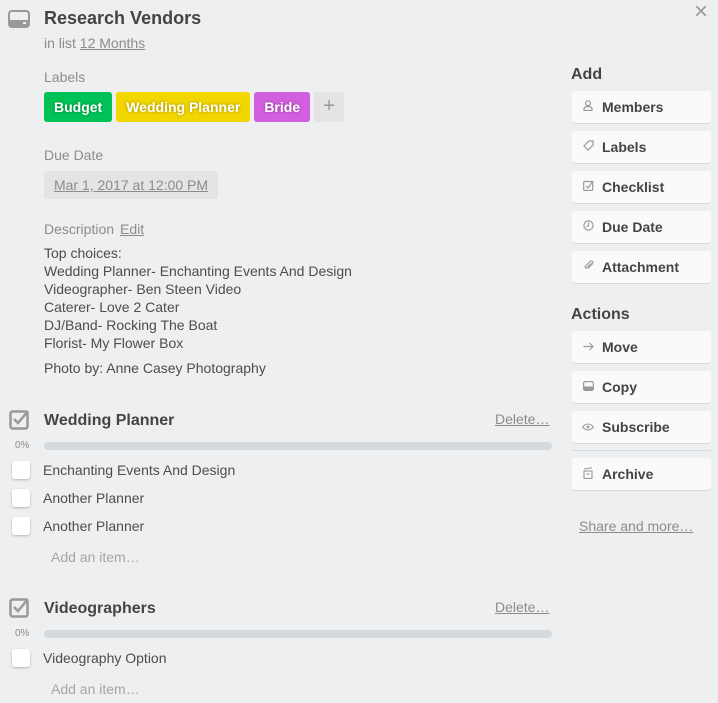 The image size is (718, 703). I want to click on due-date-label: Due Date, so click(632, 227).